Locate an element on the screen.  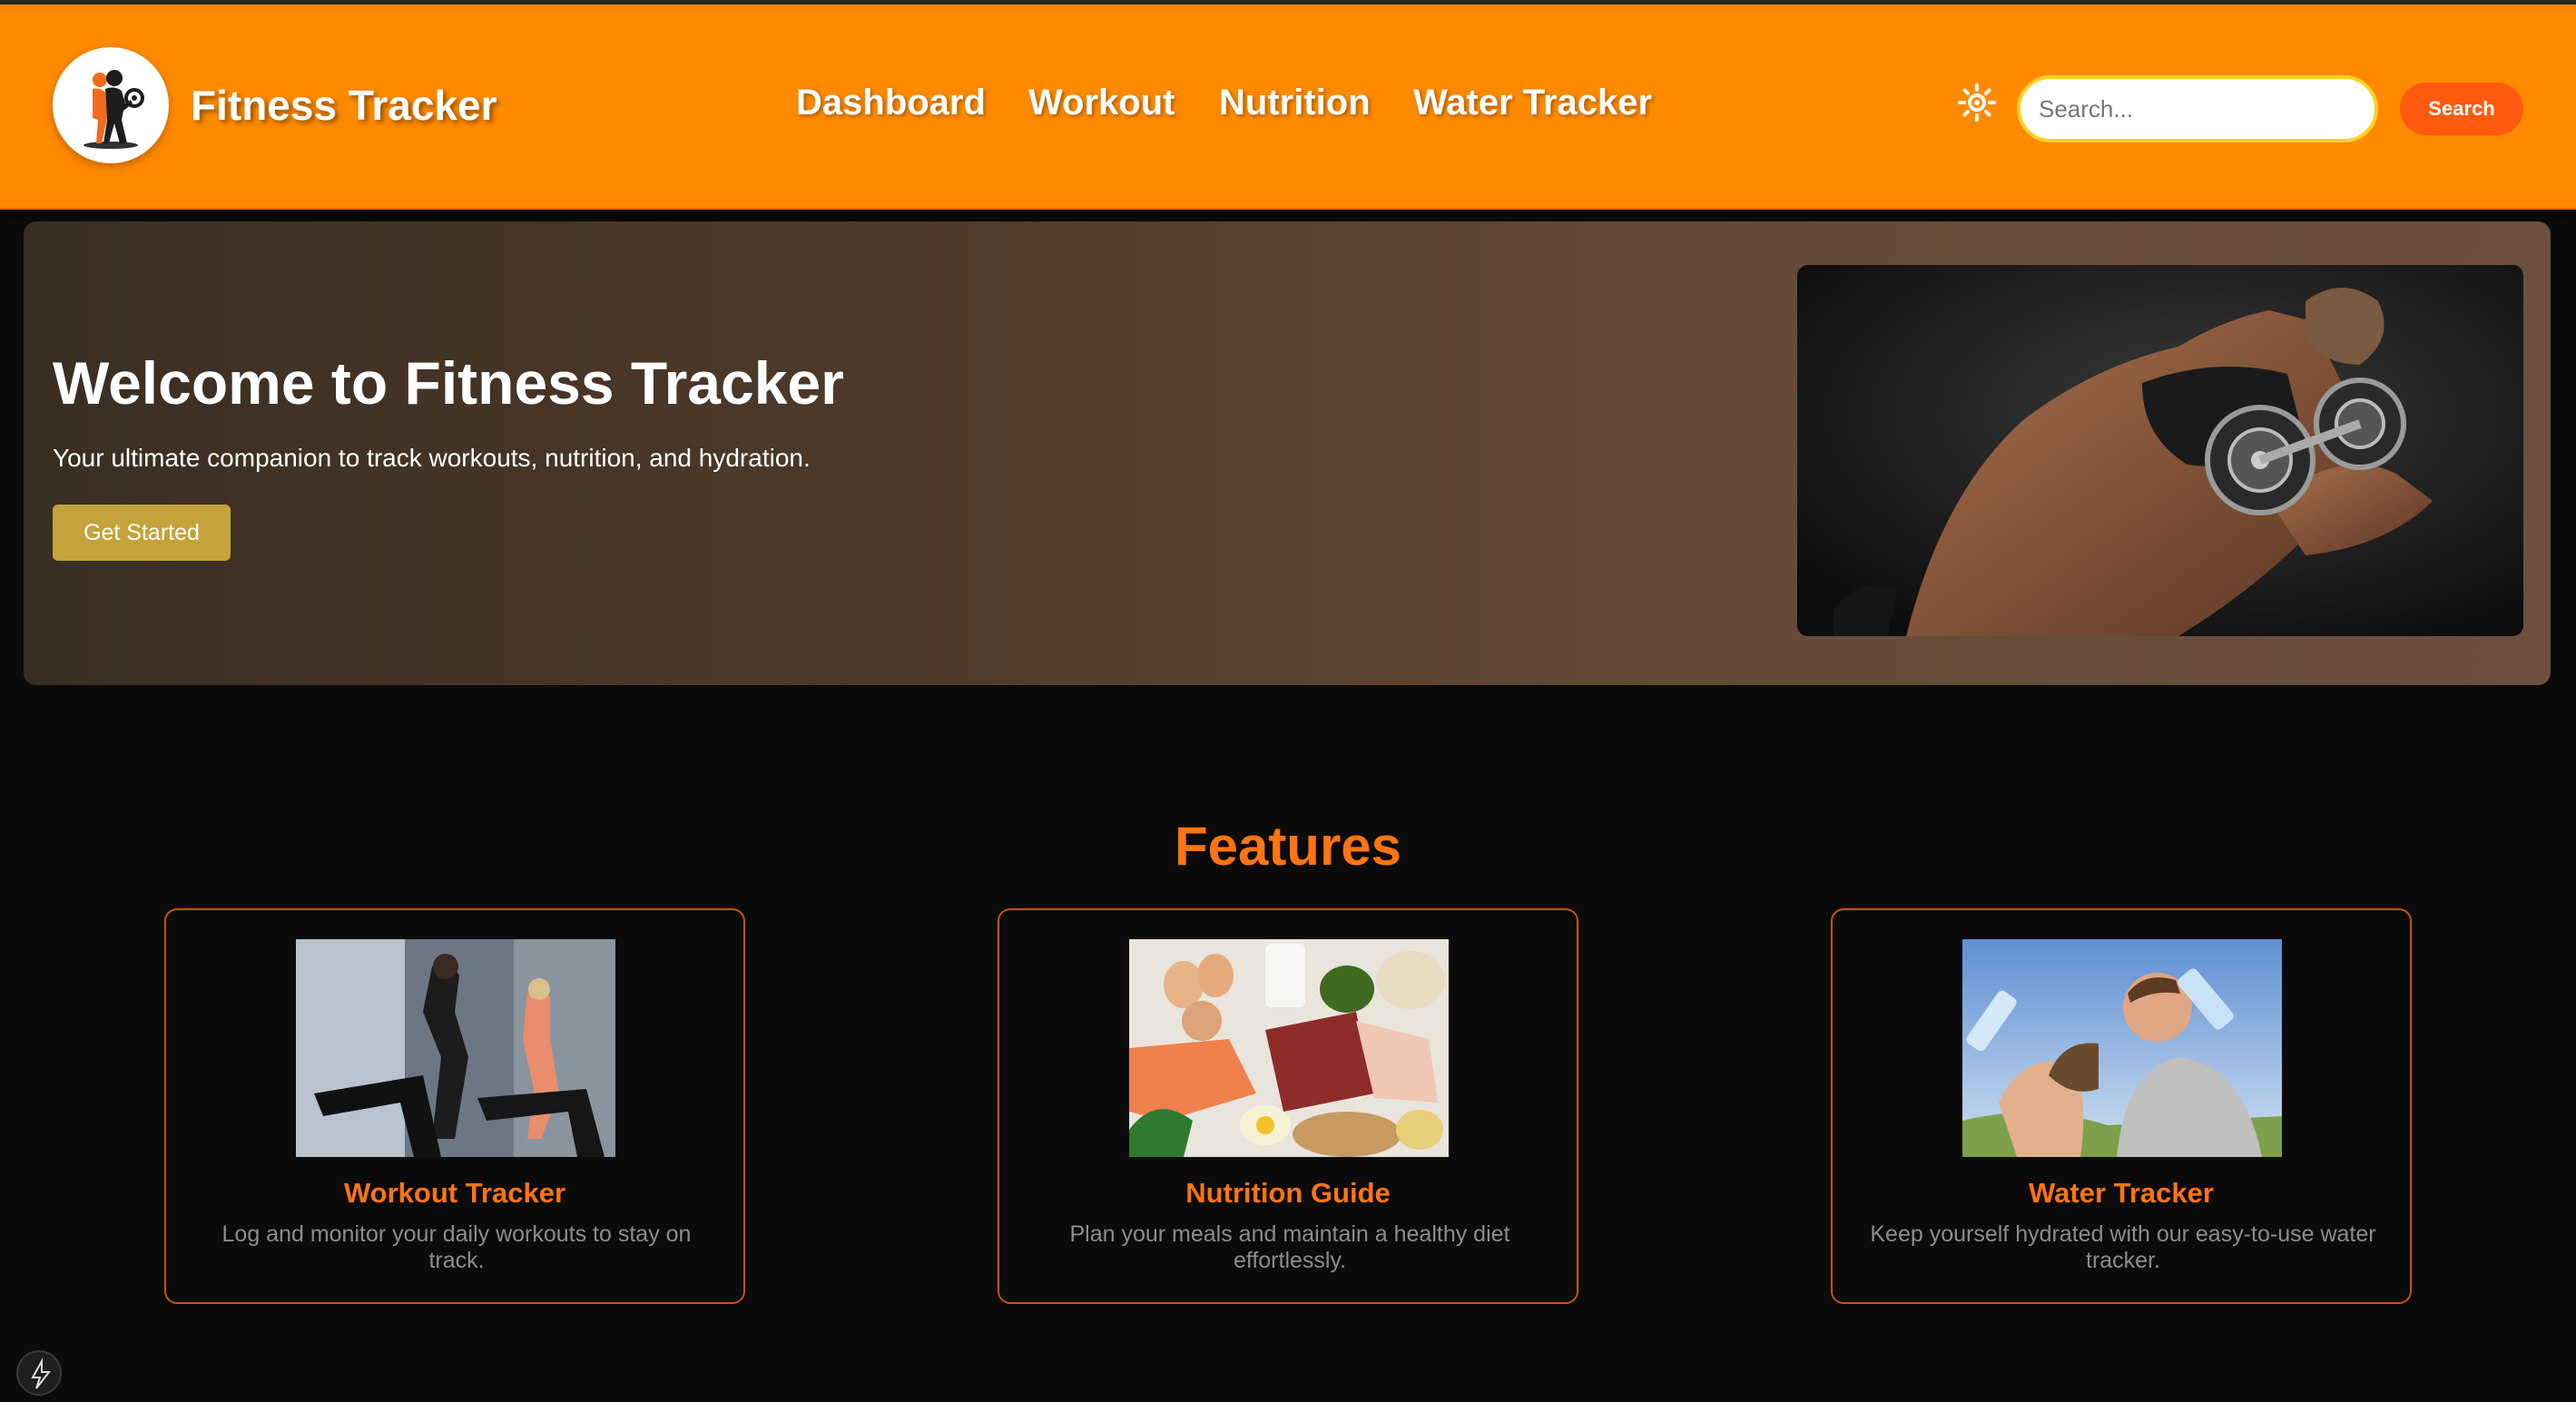
site-logo is located at coordinates (111, 105).